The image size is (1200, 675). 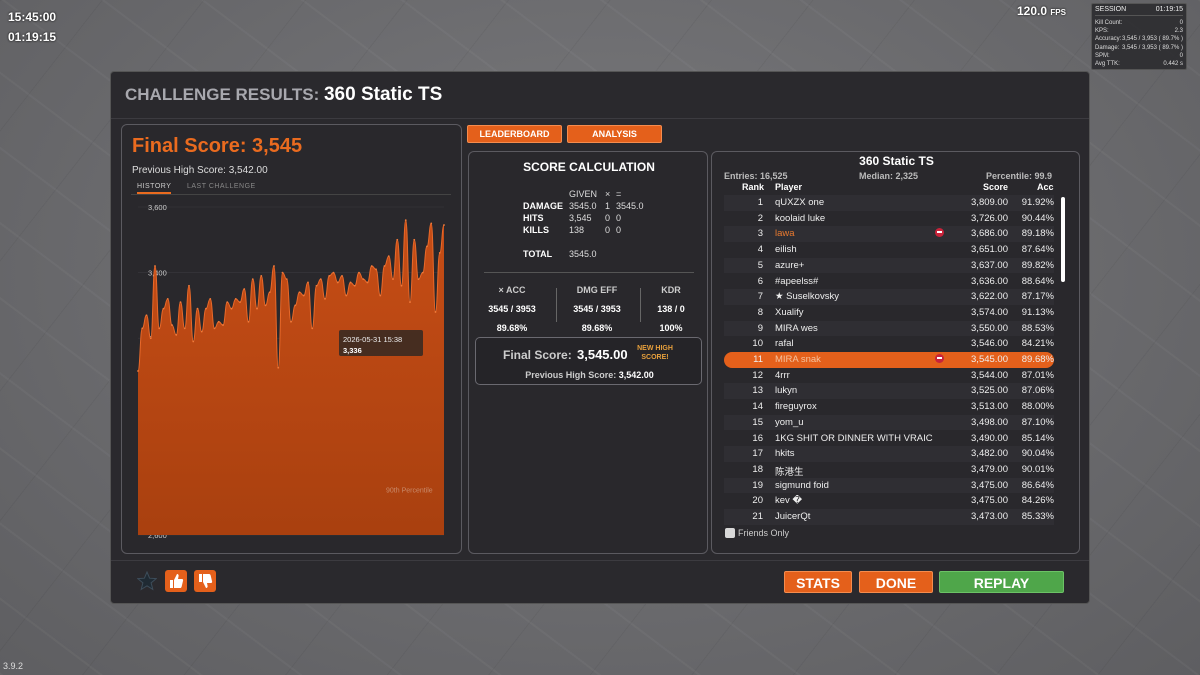 I want to click on tab-history: HISTORY, so click(x=154, y=188).